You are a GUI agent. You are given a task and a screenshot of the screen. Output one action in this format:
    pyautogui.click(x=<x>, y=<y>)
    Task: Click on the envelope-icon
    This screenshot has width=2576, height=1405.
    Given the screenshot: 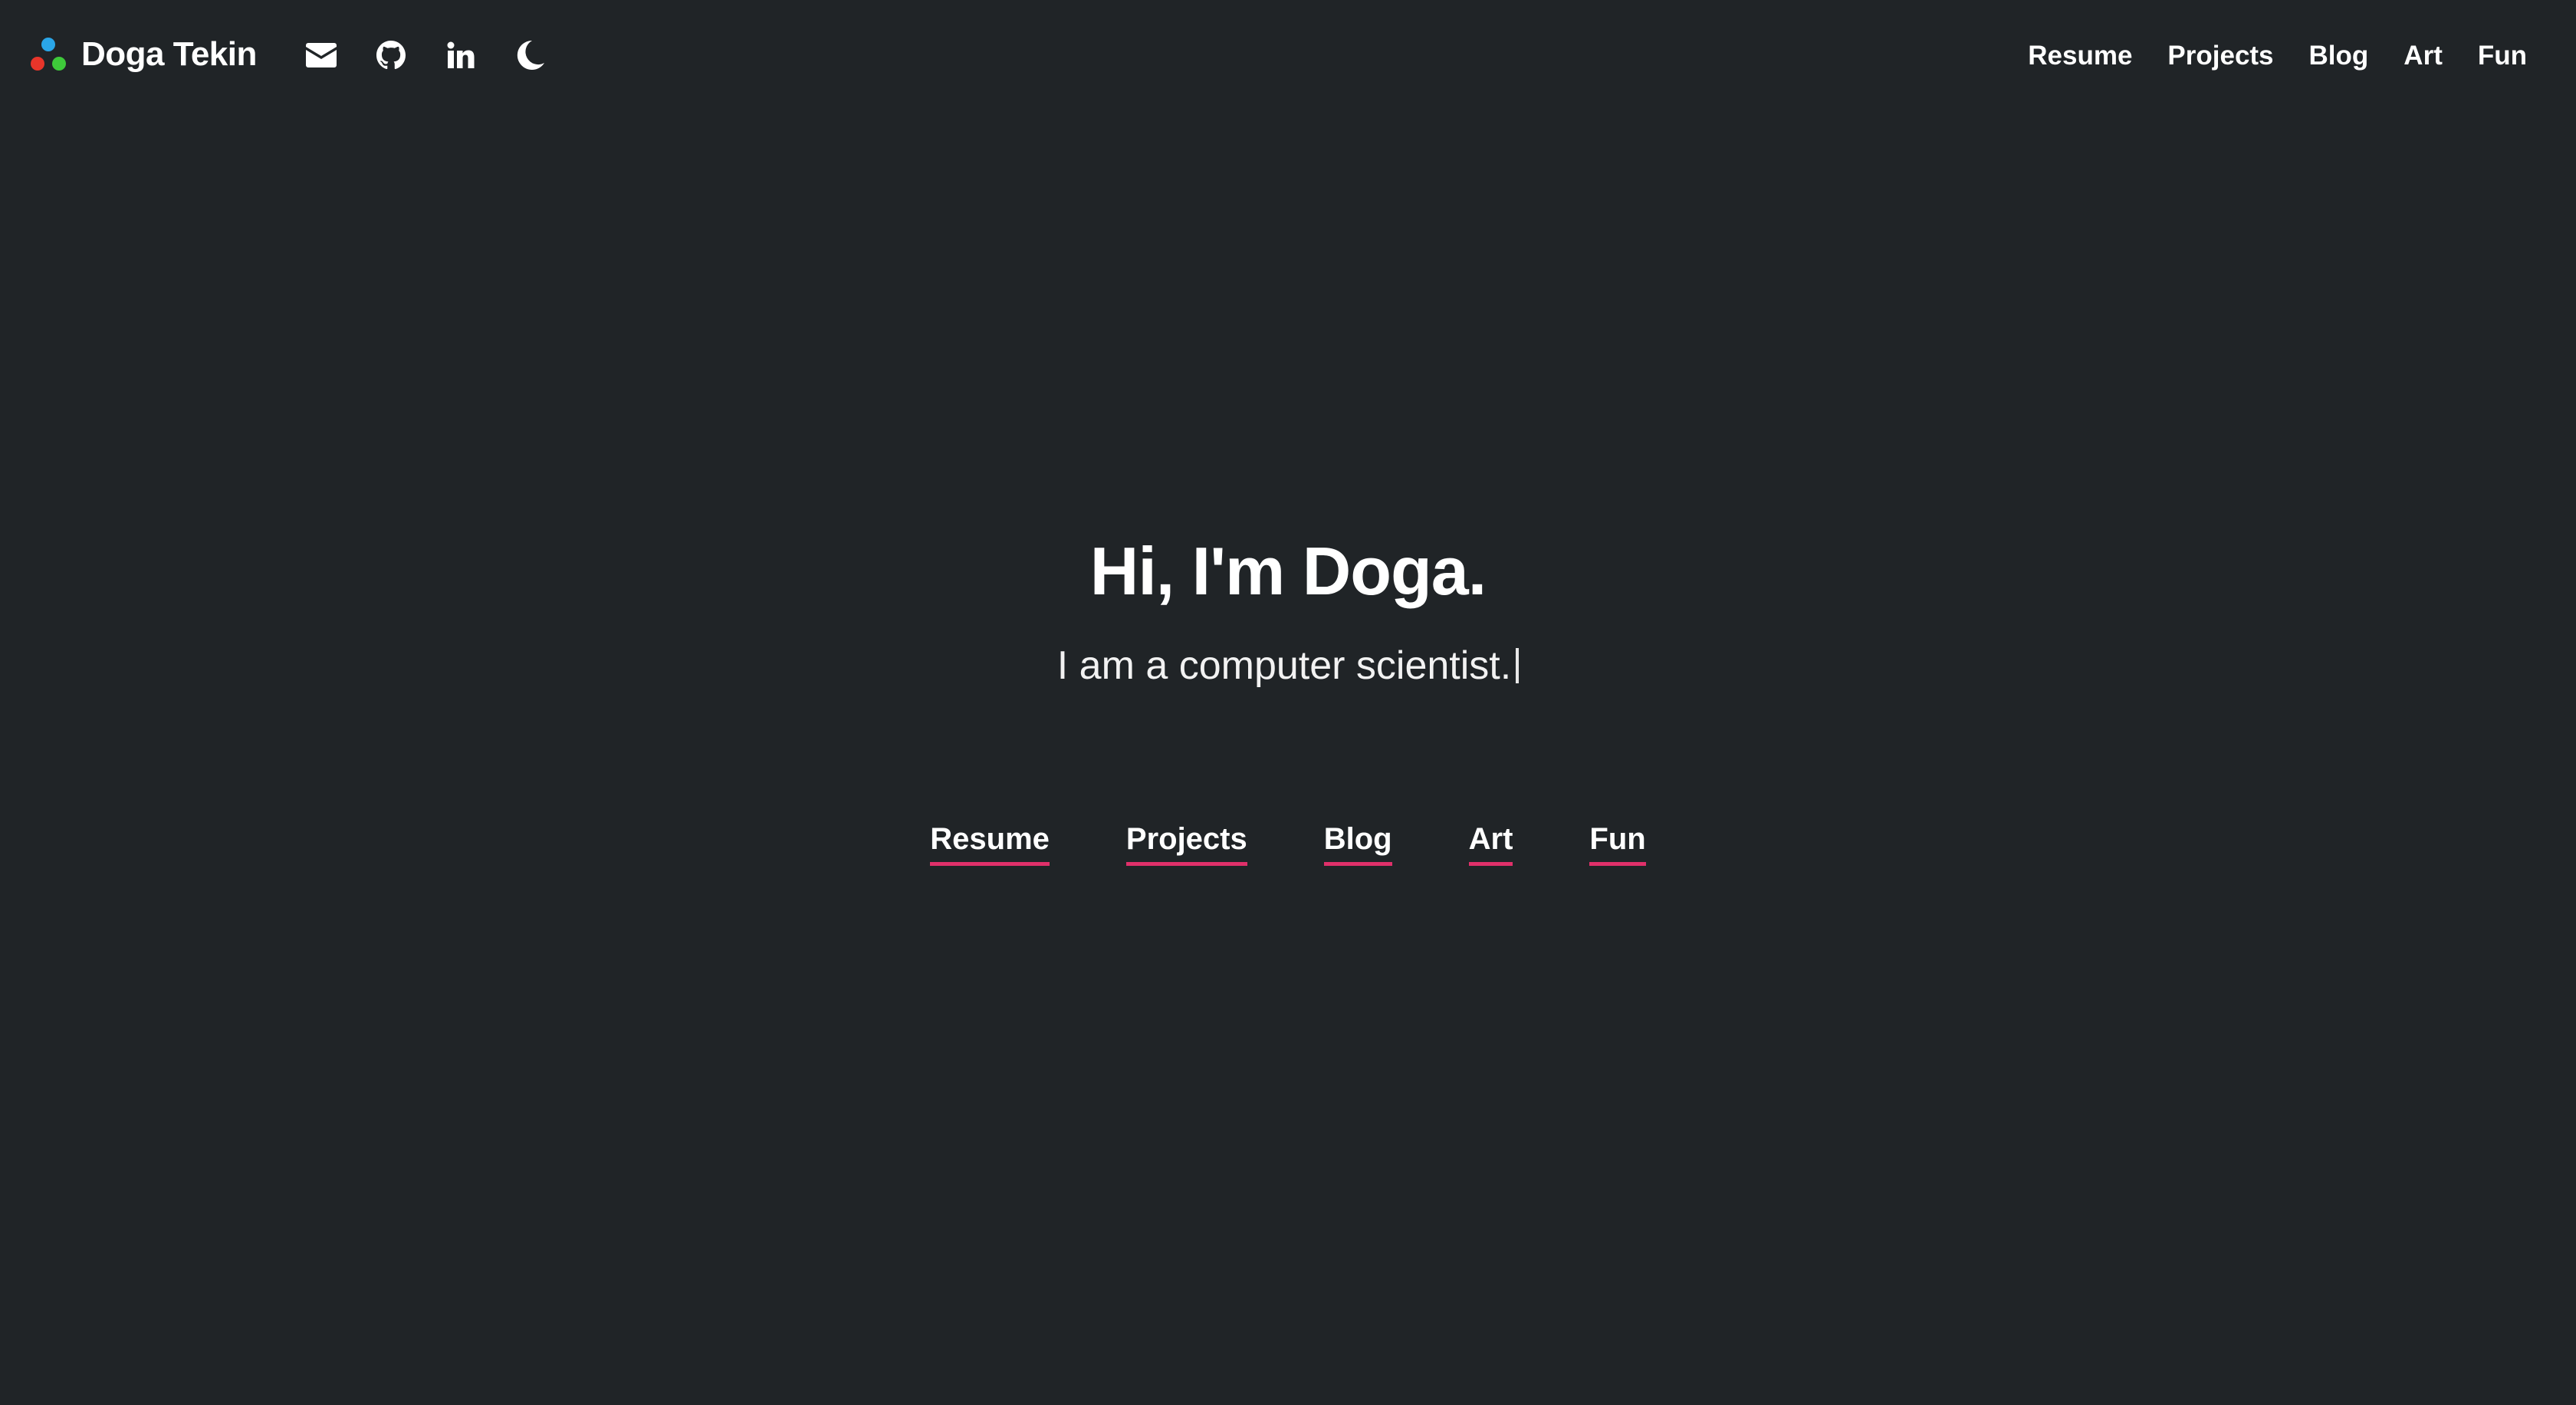 What is the action you would take?
    pyautogui.click(x=321, y=55)
    